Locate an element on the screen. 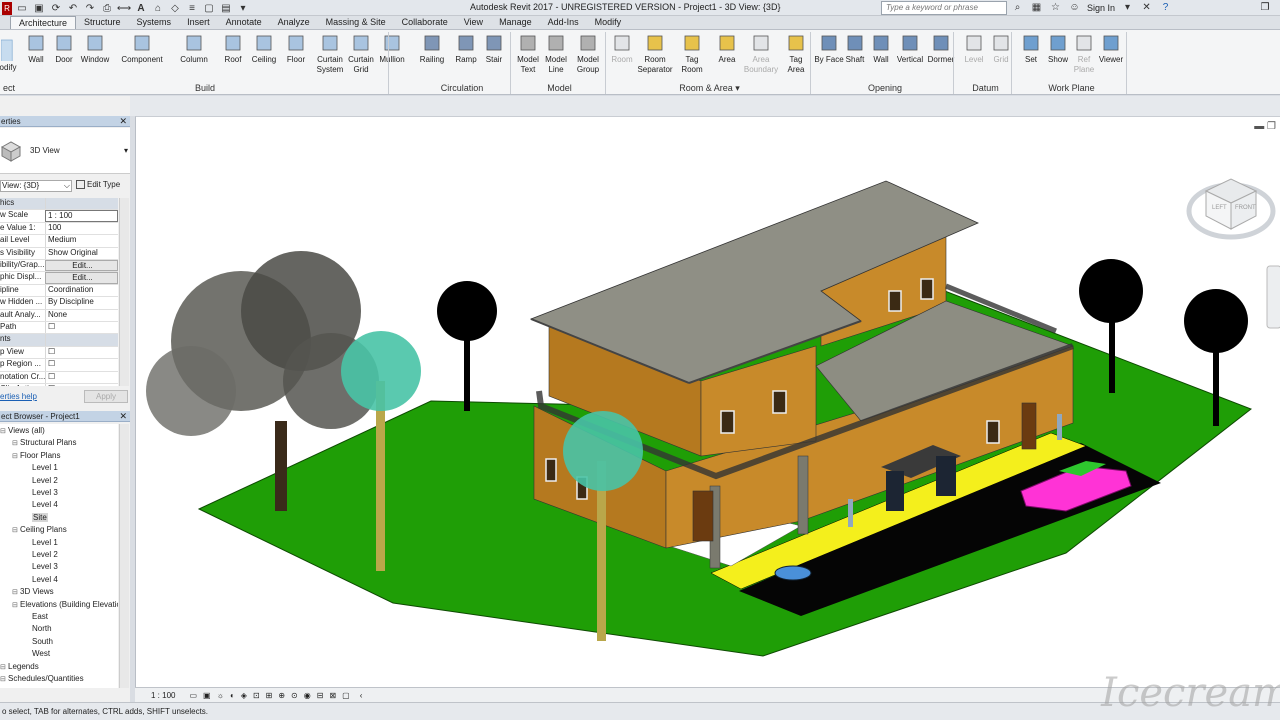 This screenshot has width=1280, height=720. property-row: w Scale 1 : 100 is located at coordinates (59, 216).